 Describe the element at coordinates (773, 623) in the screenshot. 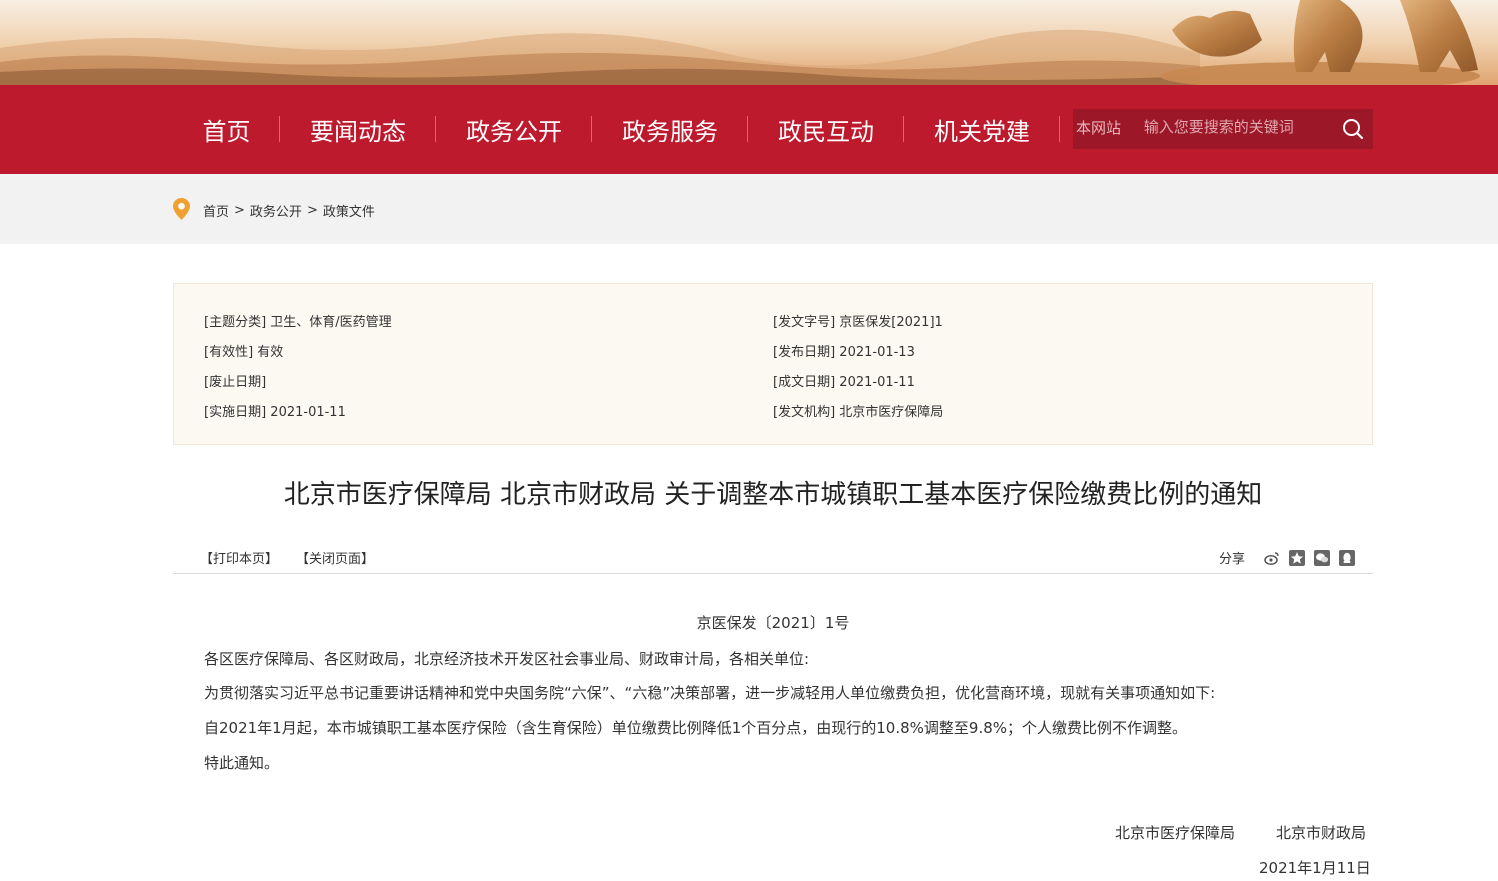

I see `document-number: 京医保发〔2021〕1号` at that location.